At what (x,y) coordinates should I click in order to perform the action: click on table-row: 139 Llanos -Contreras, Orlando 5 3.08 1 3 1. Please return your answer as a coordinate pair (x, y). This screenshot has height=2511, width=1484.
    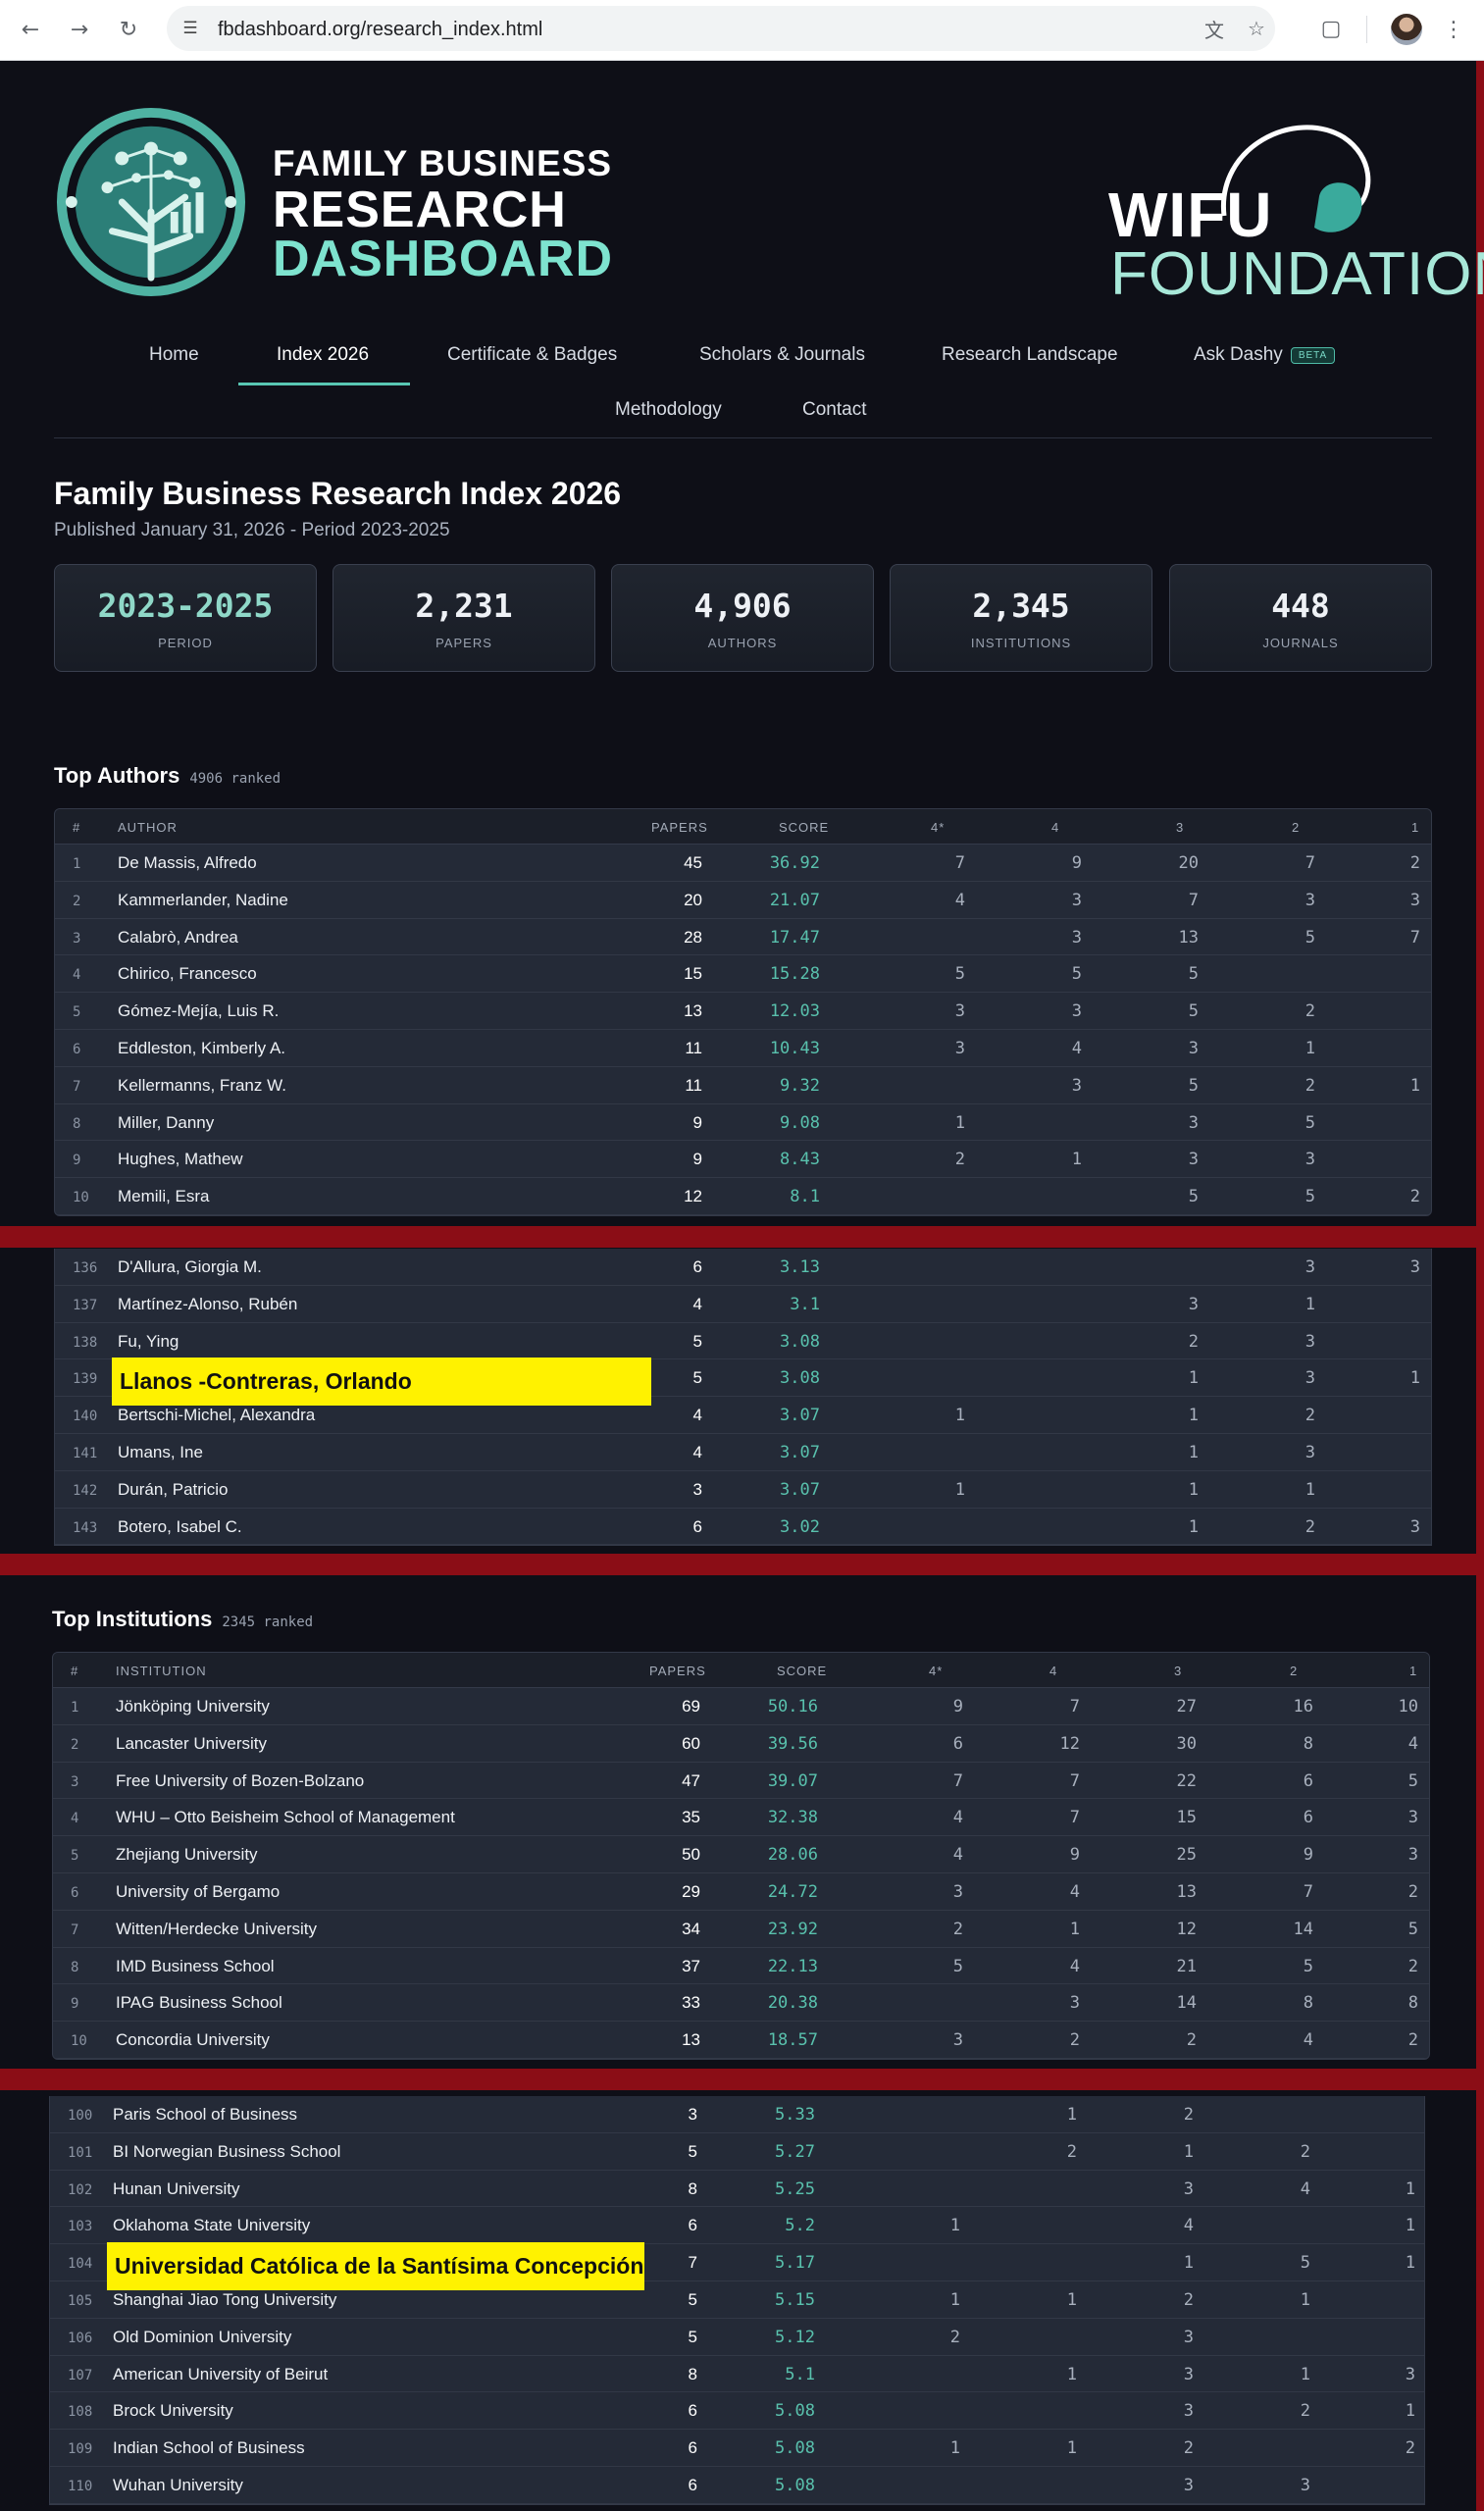
    Looking at the image, I should click on (743, 1382).